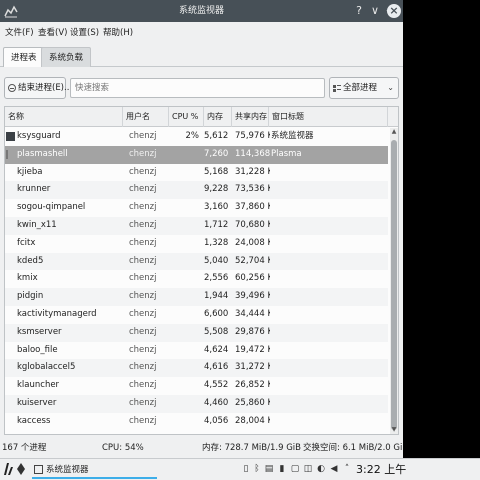  Describe the element at coordinates (186, 117) in the screenshot. I see `column-header-cpu: CPU %` at that location.